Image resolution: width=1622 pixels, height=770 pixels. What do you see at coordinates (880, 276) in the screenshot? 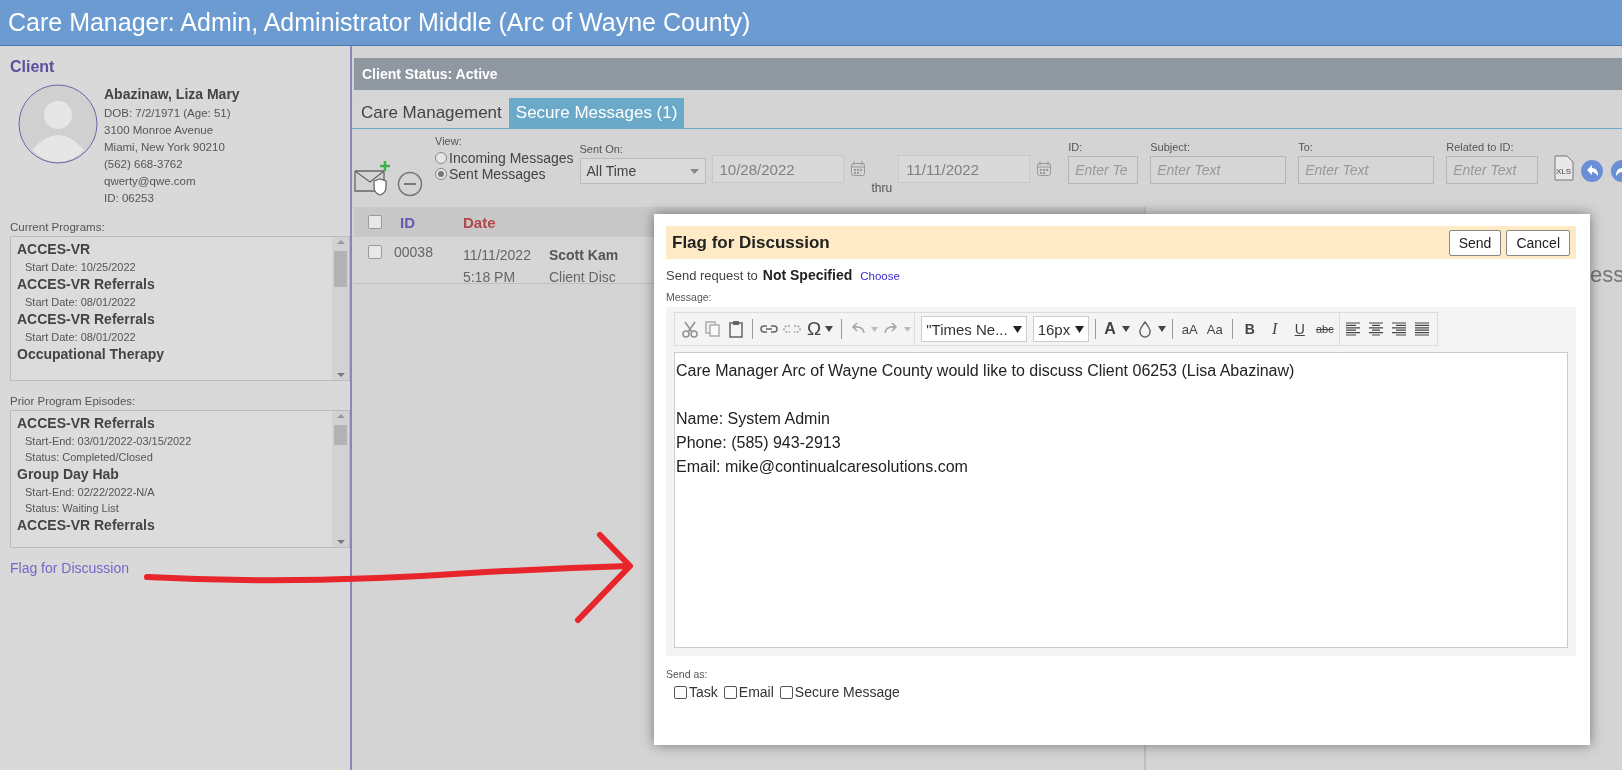
I see `choose-link: Choose` at bounding box center [880, 276].